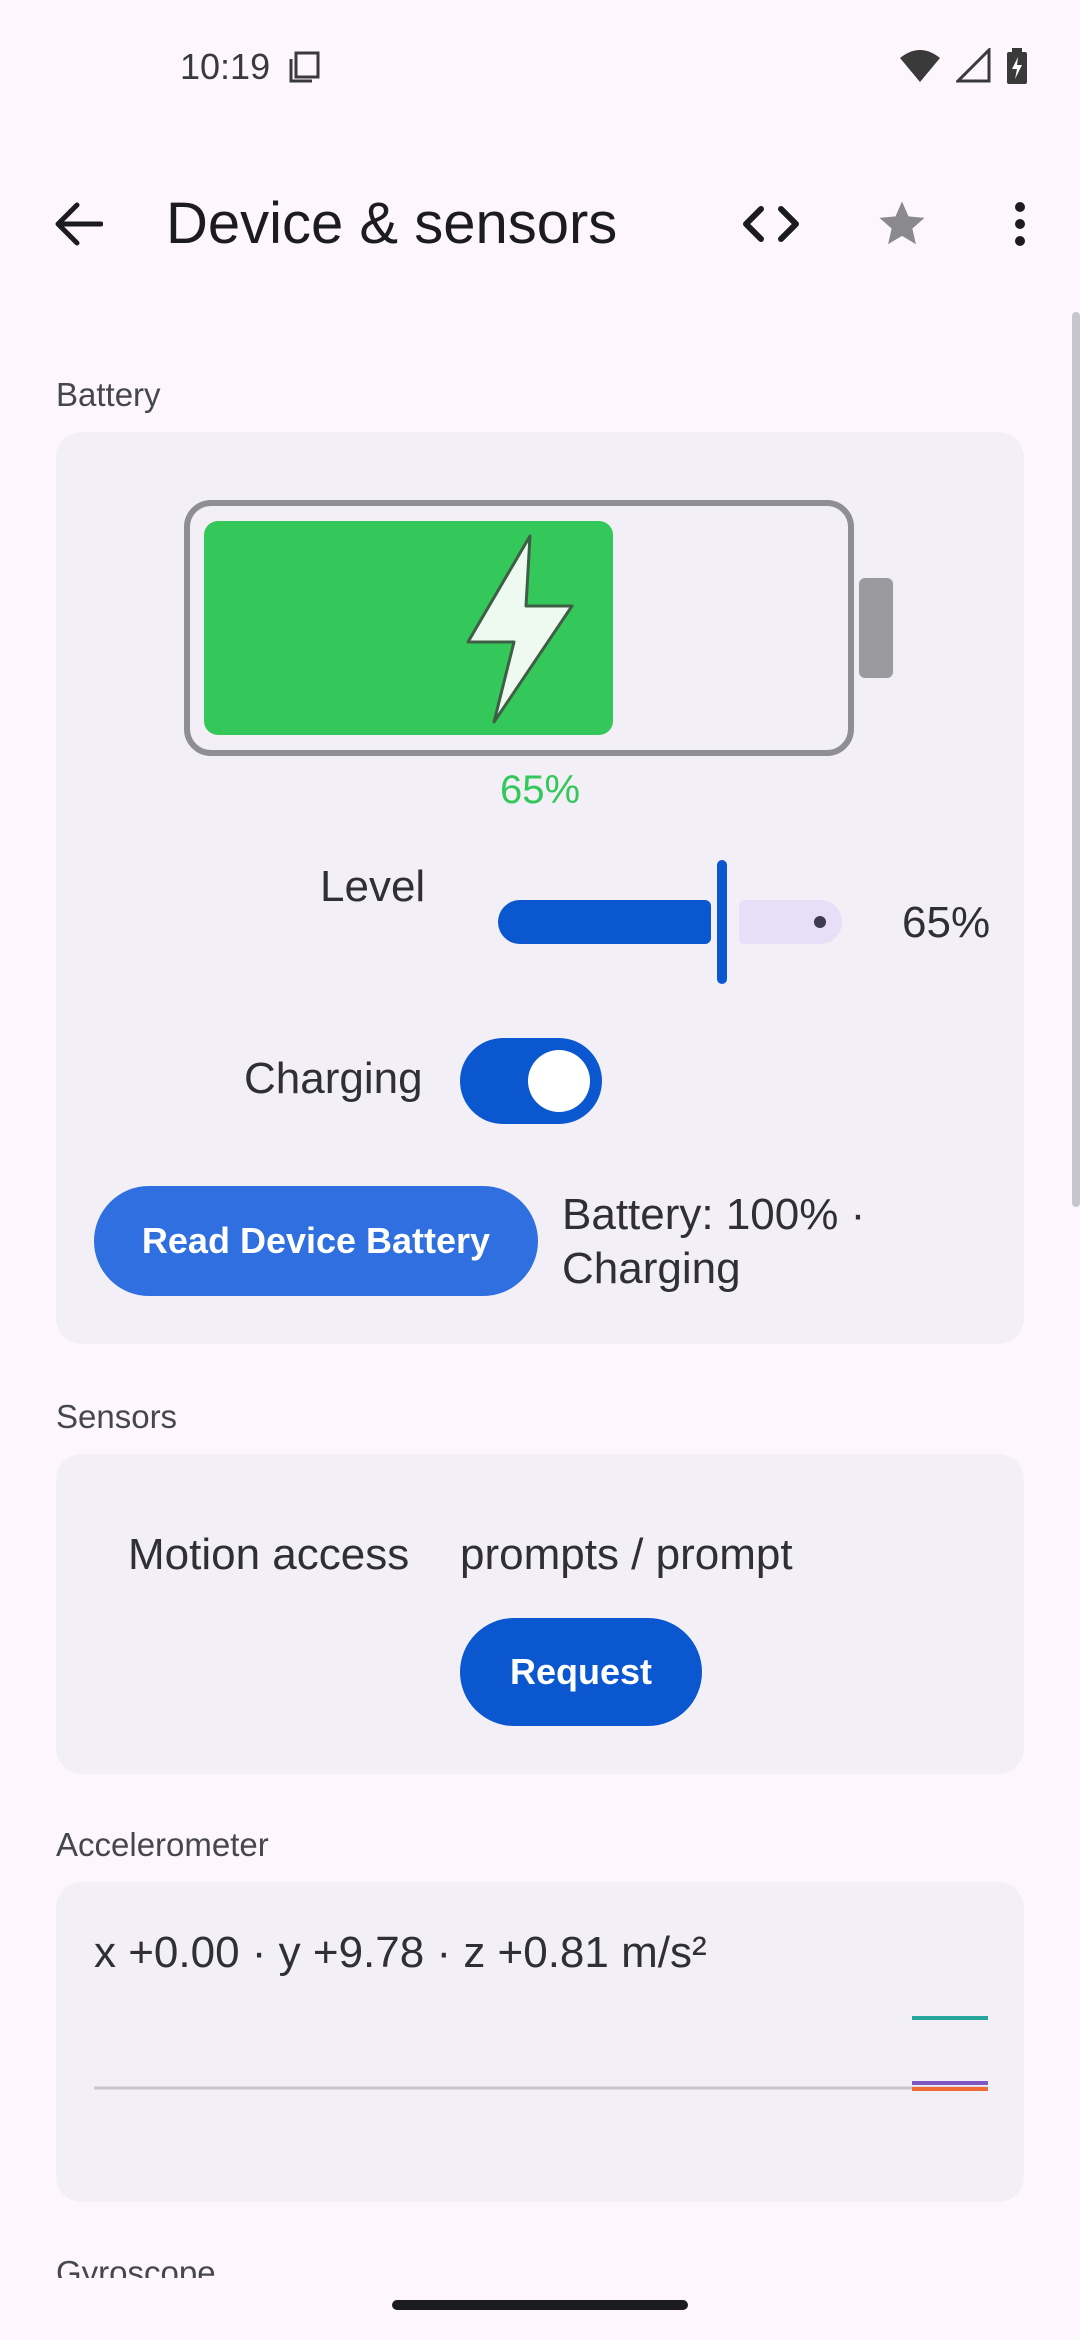 The image size is (1080, 2340). I want to click on cell-signal-icon, so click(973, 65).